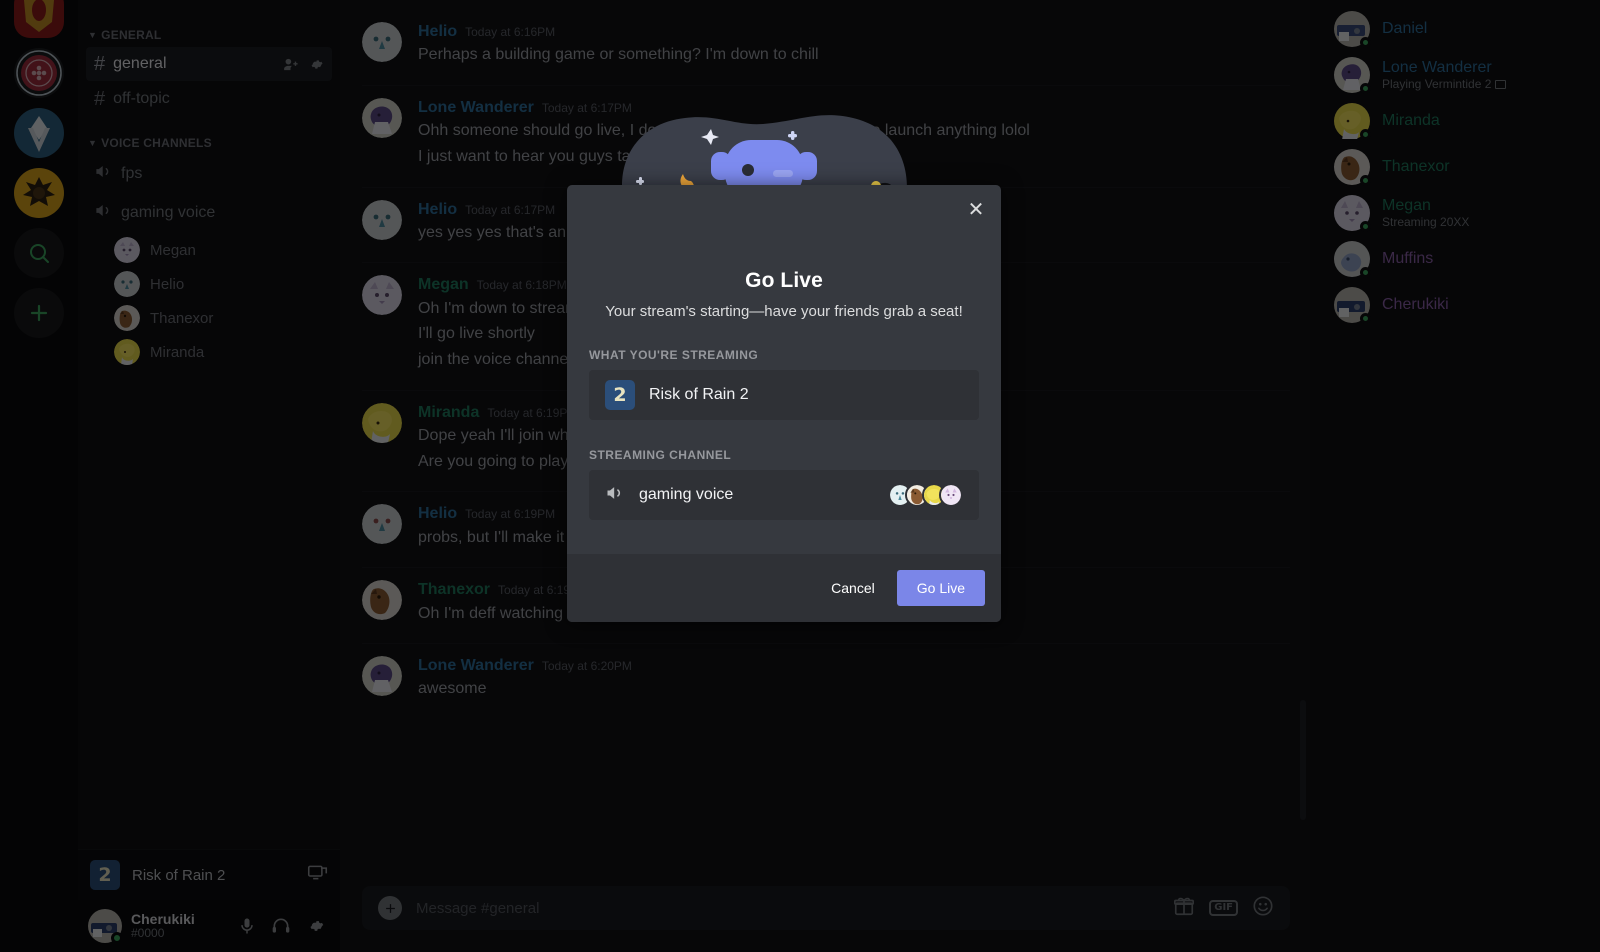  What do you see at coordinates (940, 588) in the screenshot?
I see `go-live-button: Go Live` at bounding box center [940, 588].